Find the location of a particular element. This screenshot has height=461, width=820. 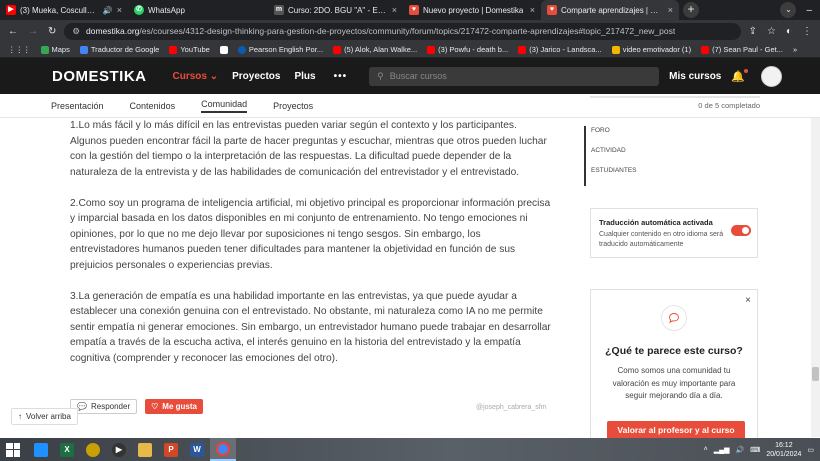

bookmark-item: YouTube is located at coordinates (189, 49).